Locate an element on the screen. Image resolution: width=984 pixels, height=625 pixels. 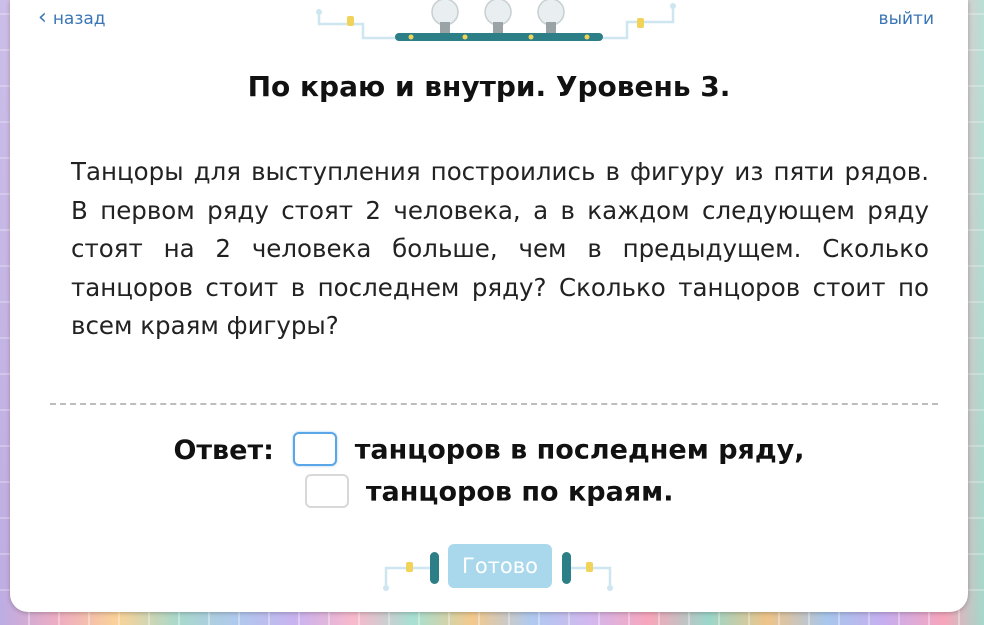
done-button-area: Готово is located at coordinates (502, 570).